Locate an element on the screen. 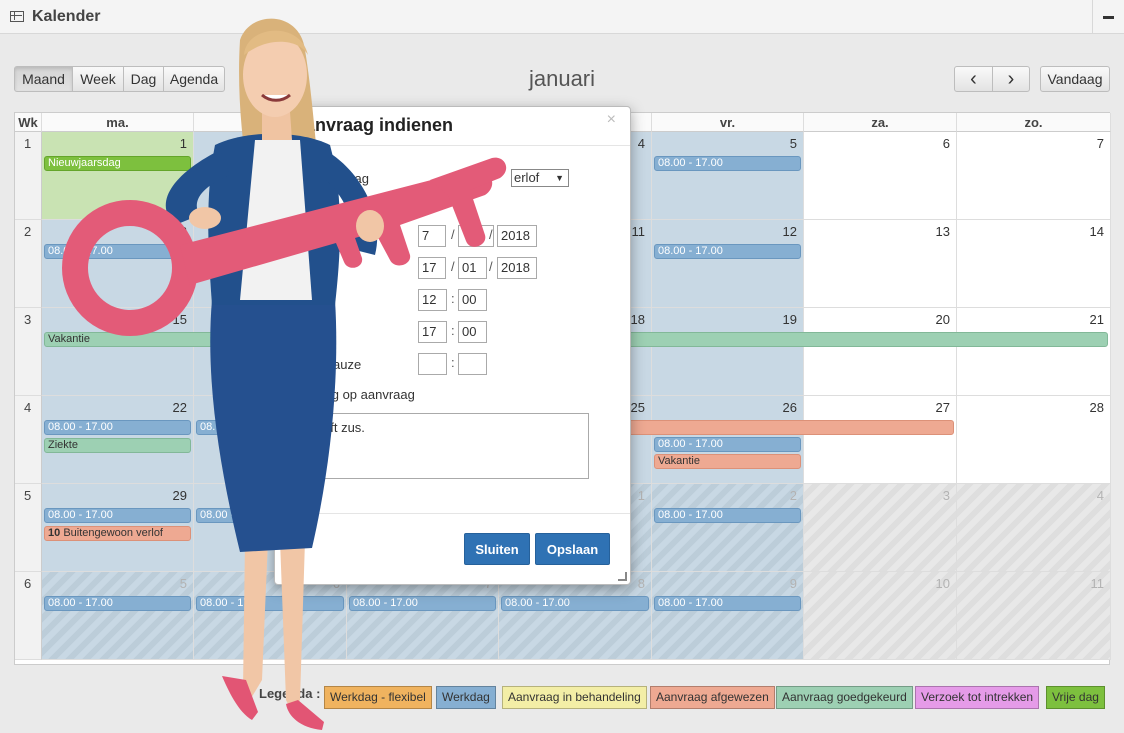  pauze-min-input is located at coordinates (472, 364).